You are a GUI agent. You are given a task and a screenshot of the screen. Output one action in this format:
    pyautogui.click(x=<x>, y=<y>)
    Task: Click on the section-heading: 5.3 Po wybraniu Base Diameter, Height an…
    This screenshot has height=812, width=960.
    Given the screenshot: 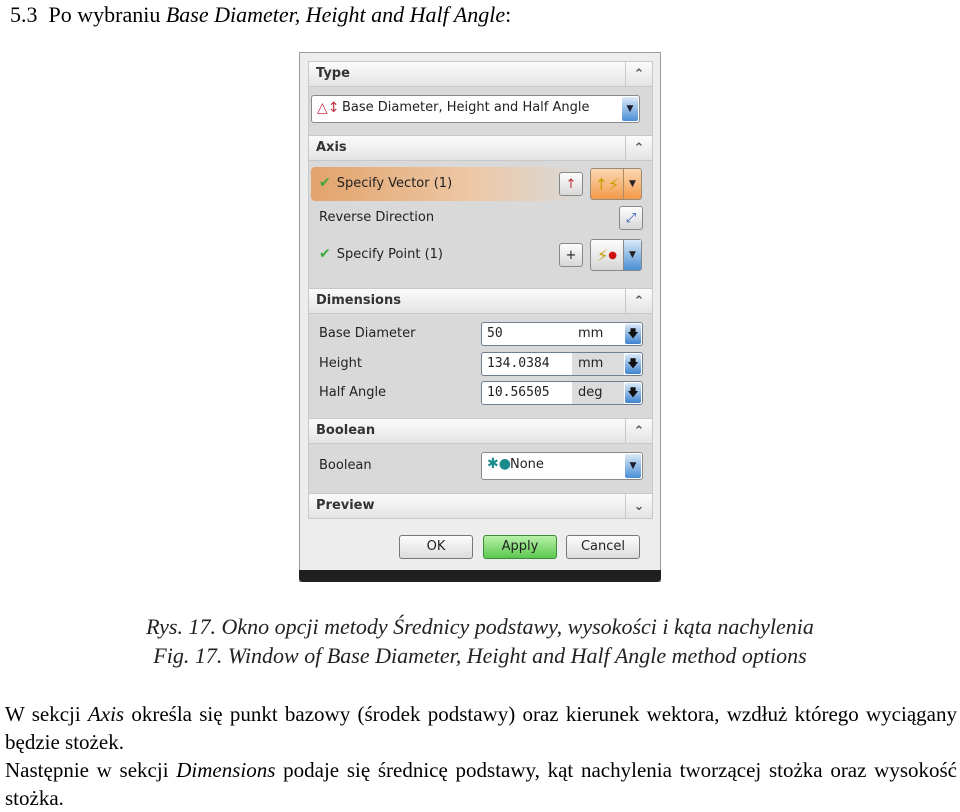 What is the action you would take?
    pyautogui.click(x=260, y=15)
    